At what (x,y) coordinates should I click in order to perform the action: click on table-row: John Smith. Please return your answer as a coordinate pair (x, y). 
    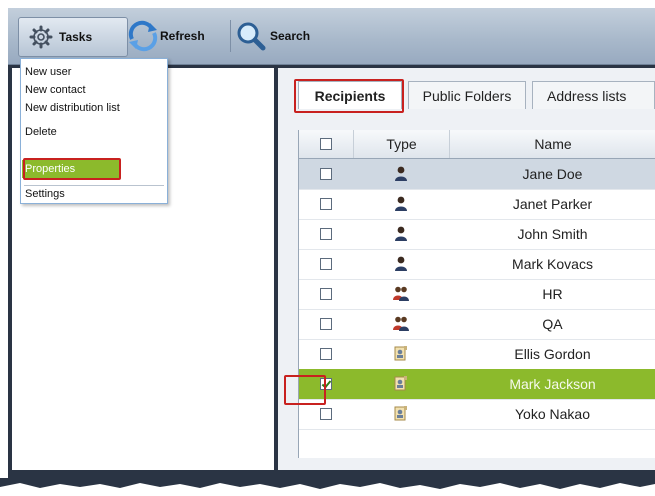
    Looking at the image, I should click on (477, 234).